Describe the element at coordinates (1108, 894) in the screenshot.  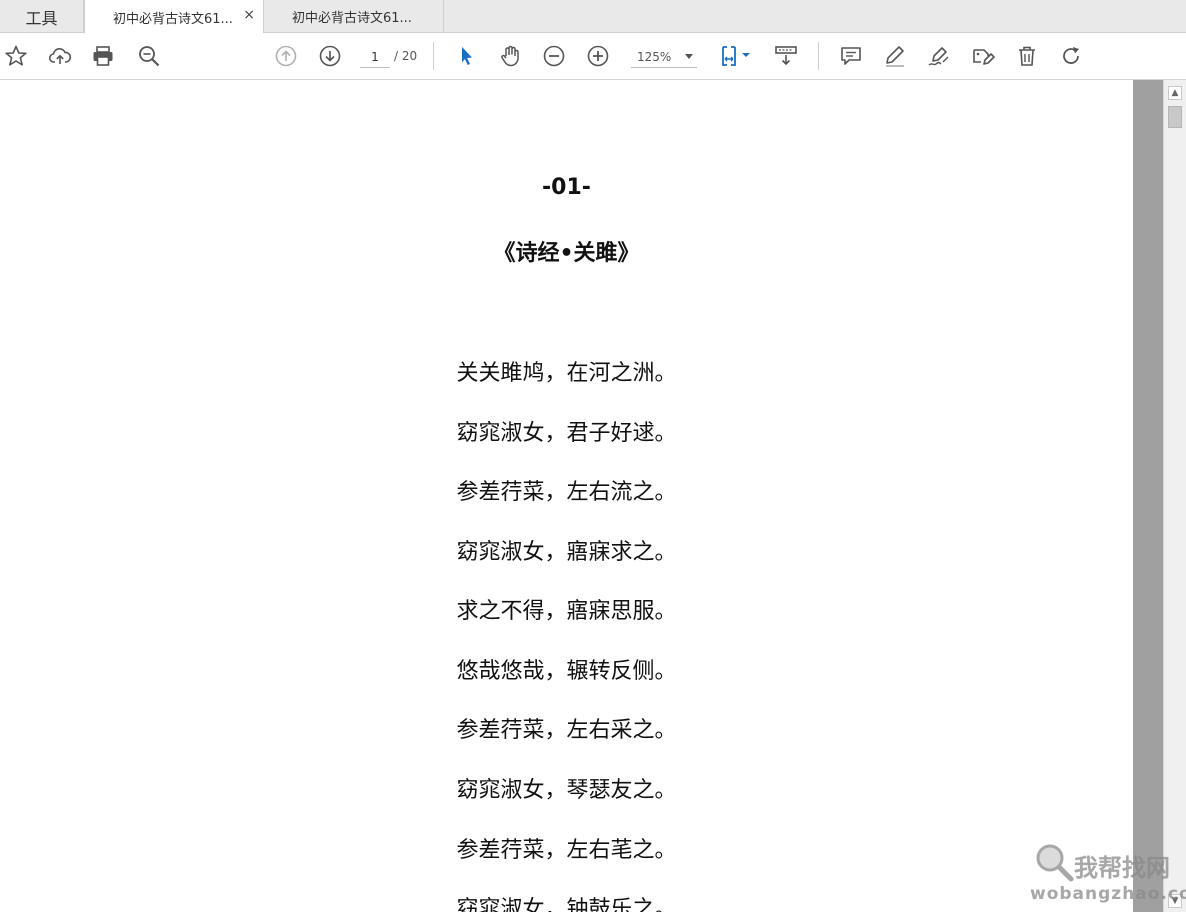
I see `watermark-en: wobangzhao.com` at that location.